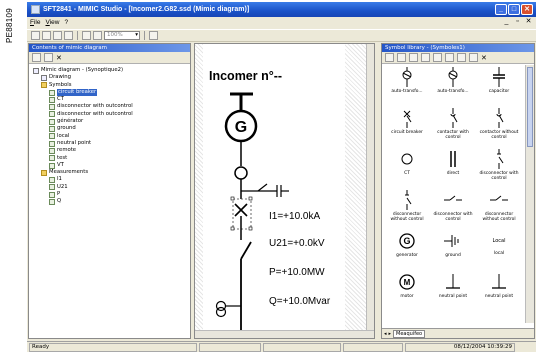 Image resolution: width=536 pixels, height=353 pixels. Describe the element at coordinates (109, 48) in the screenshot. I see `panel-title: Contents of mimic diagram` at that location.